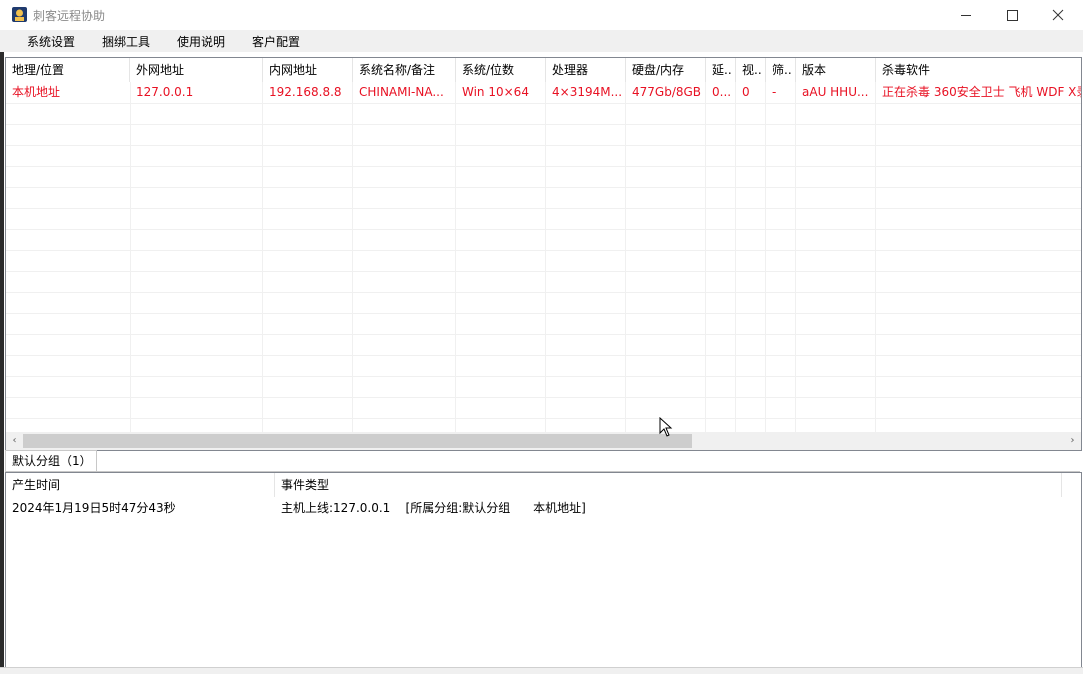 Image resolution: width=1083 pixels, height=674 pixels. Describe the element at coordinates (69, 16) in the screenshot. I see `window-title: 刺客远程协助` at that location.